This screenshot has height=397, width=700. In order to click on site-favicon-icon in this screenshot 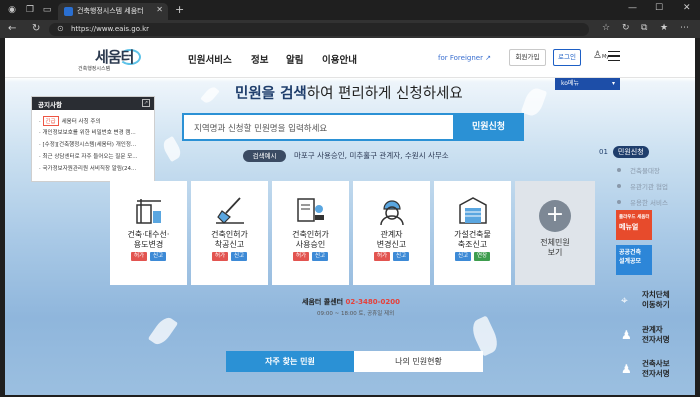, I will do `click(68, 11)`.